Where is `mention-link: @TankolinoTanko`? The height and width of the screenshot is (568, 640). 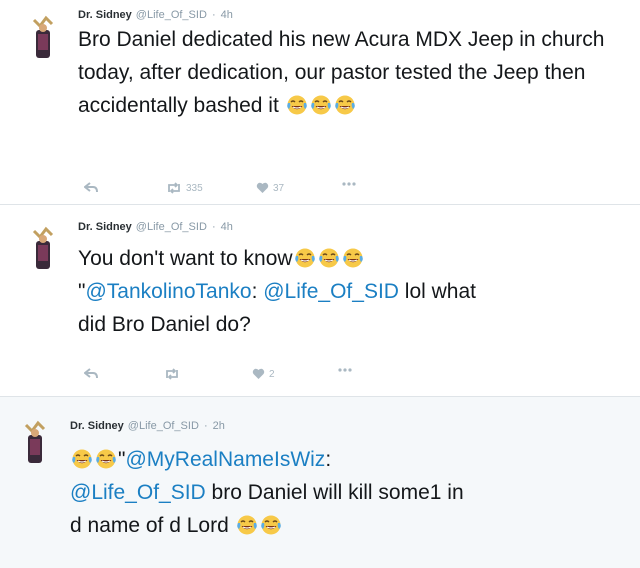
mention-link: @TankolinoTanko is located at coordinates (168, 291).